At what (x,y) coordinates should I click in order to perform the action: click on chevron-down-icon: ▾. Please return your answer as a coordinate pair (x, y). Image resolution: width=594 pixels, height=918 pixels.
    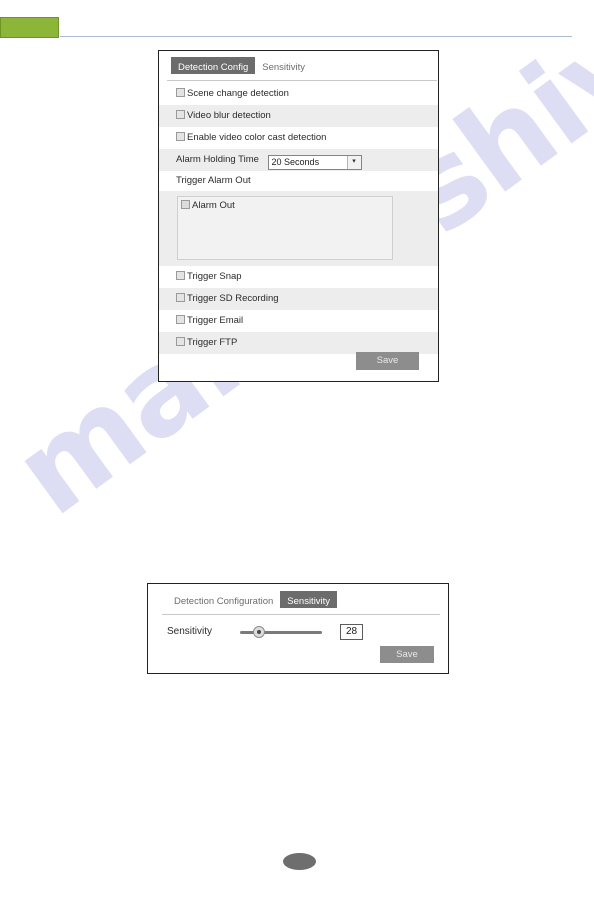
    Looking at the image, I should click on (353, 162).